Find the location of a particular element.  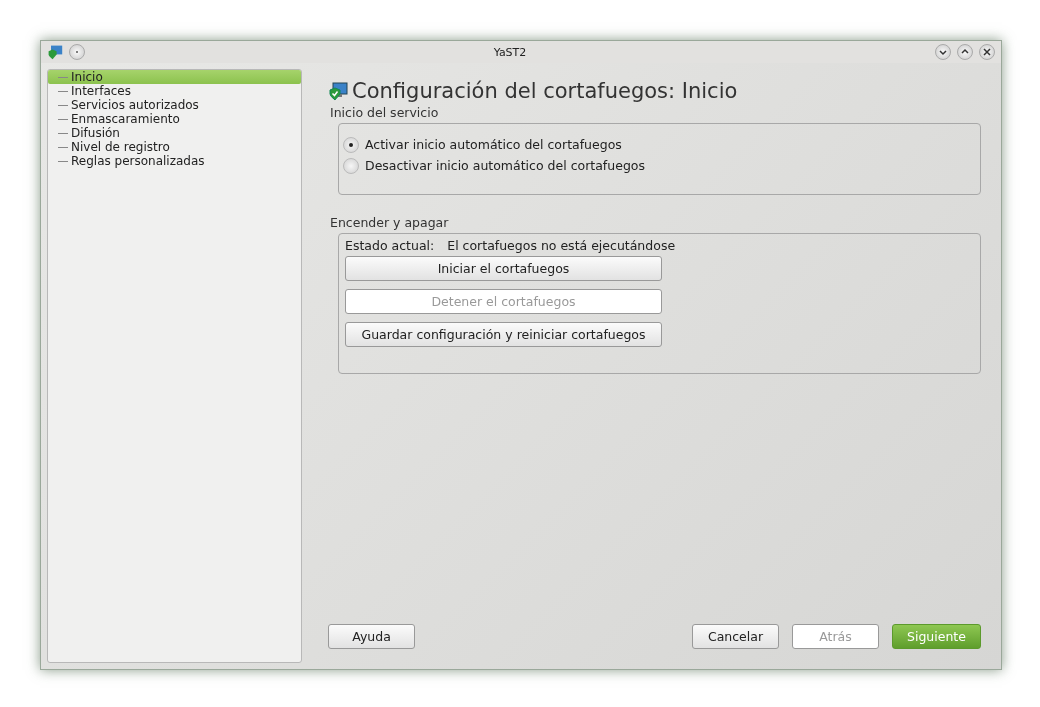

status-value: El cortafuegos no está ejecutándose is located at coordinates (561, 245).